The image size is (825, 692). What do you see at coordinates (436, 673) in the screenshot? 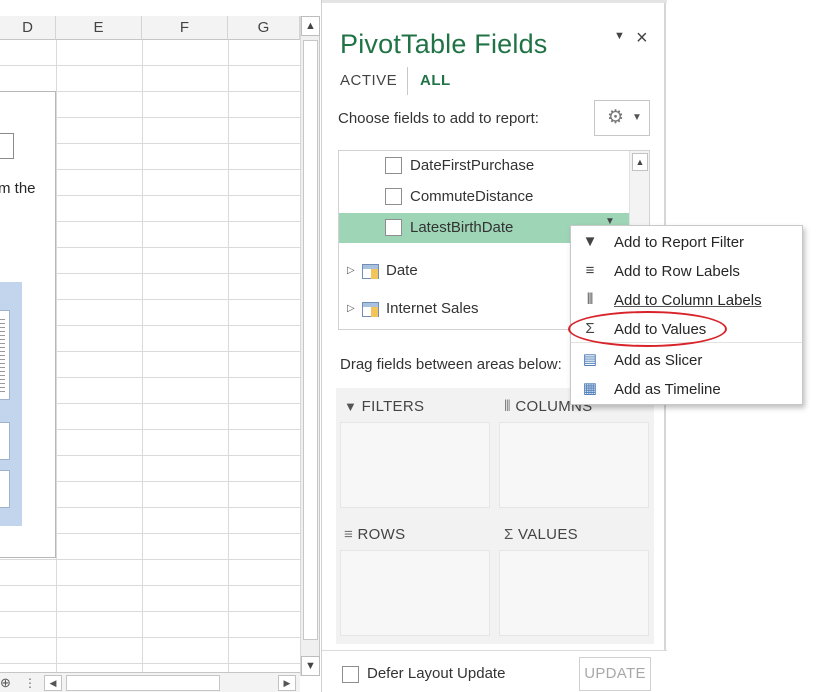
I see `defer-layout-label: Defer Layout Update` at bounding box center [436, 673].